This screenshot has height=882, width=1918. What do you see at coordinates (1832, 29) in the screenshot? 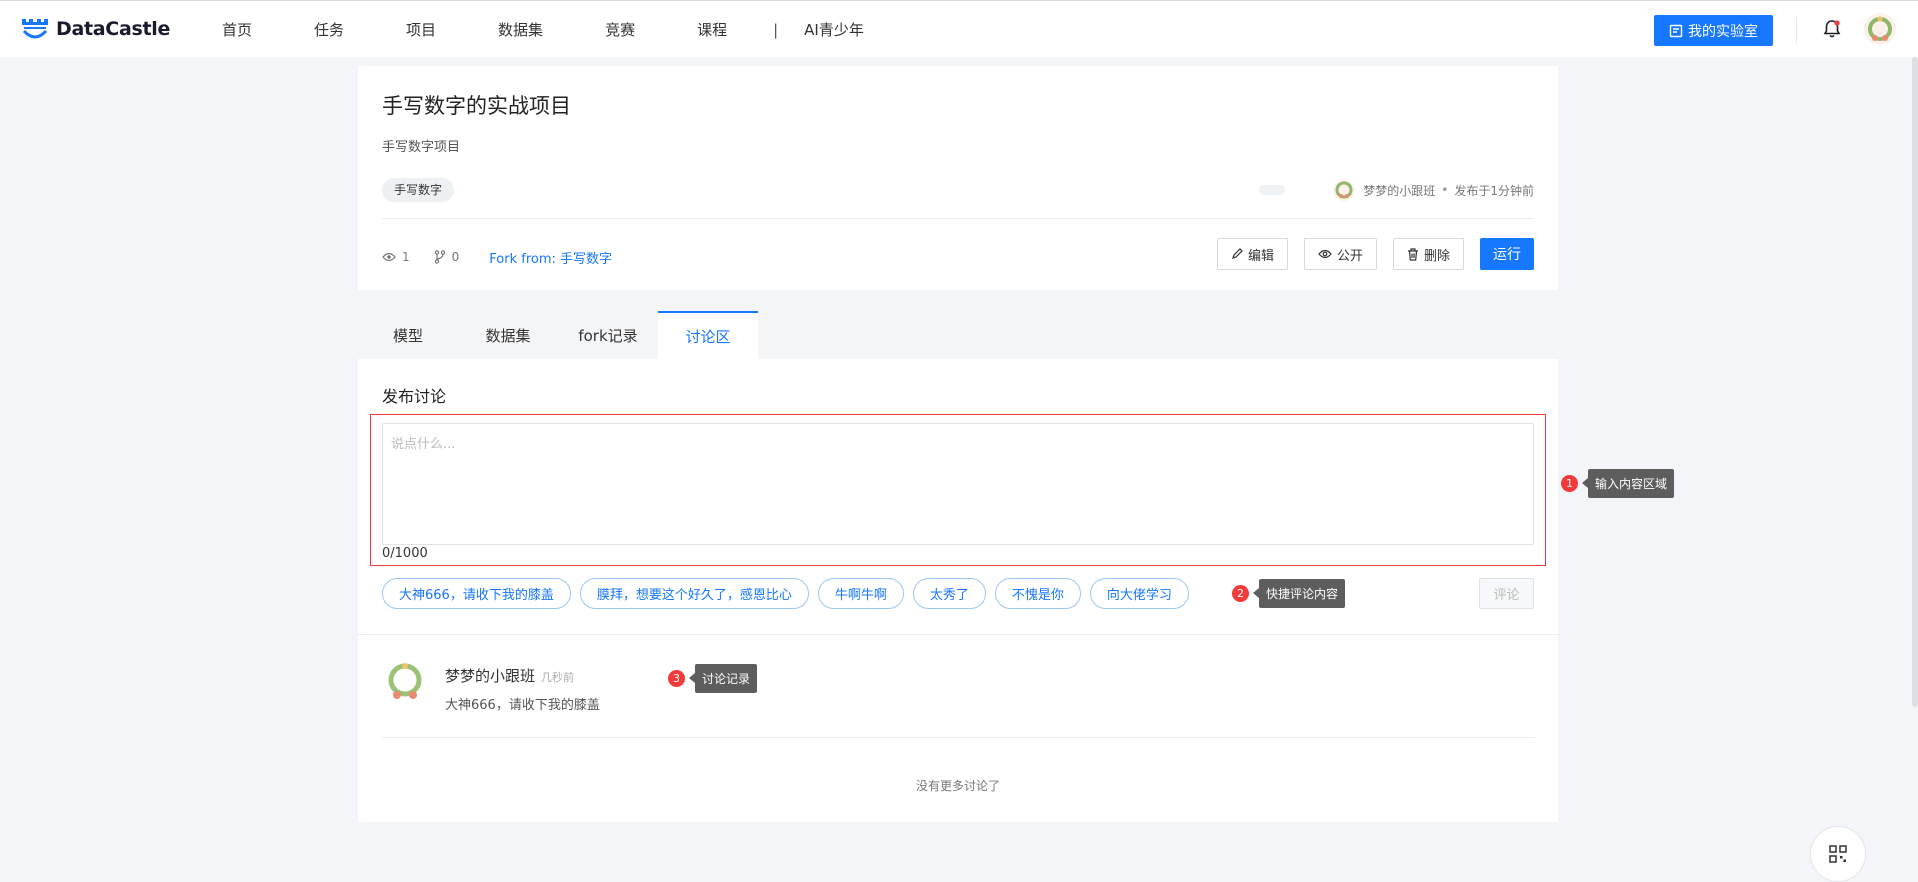
I see `bell-icon` at bounding box center [1832, 29].